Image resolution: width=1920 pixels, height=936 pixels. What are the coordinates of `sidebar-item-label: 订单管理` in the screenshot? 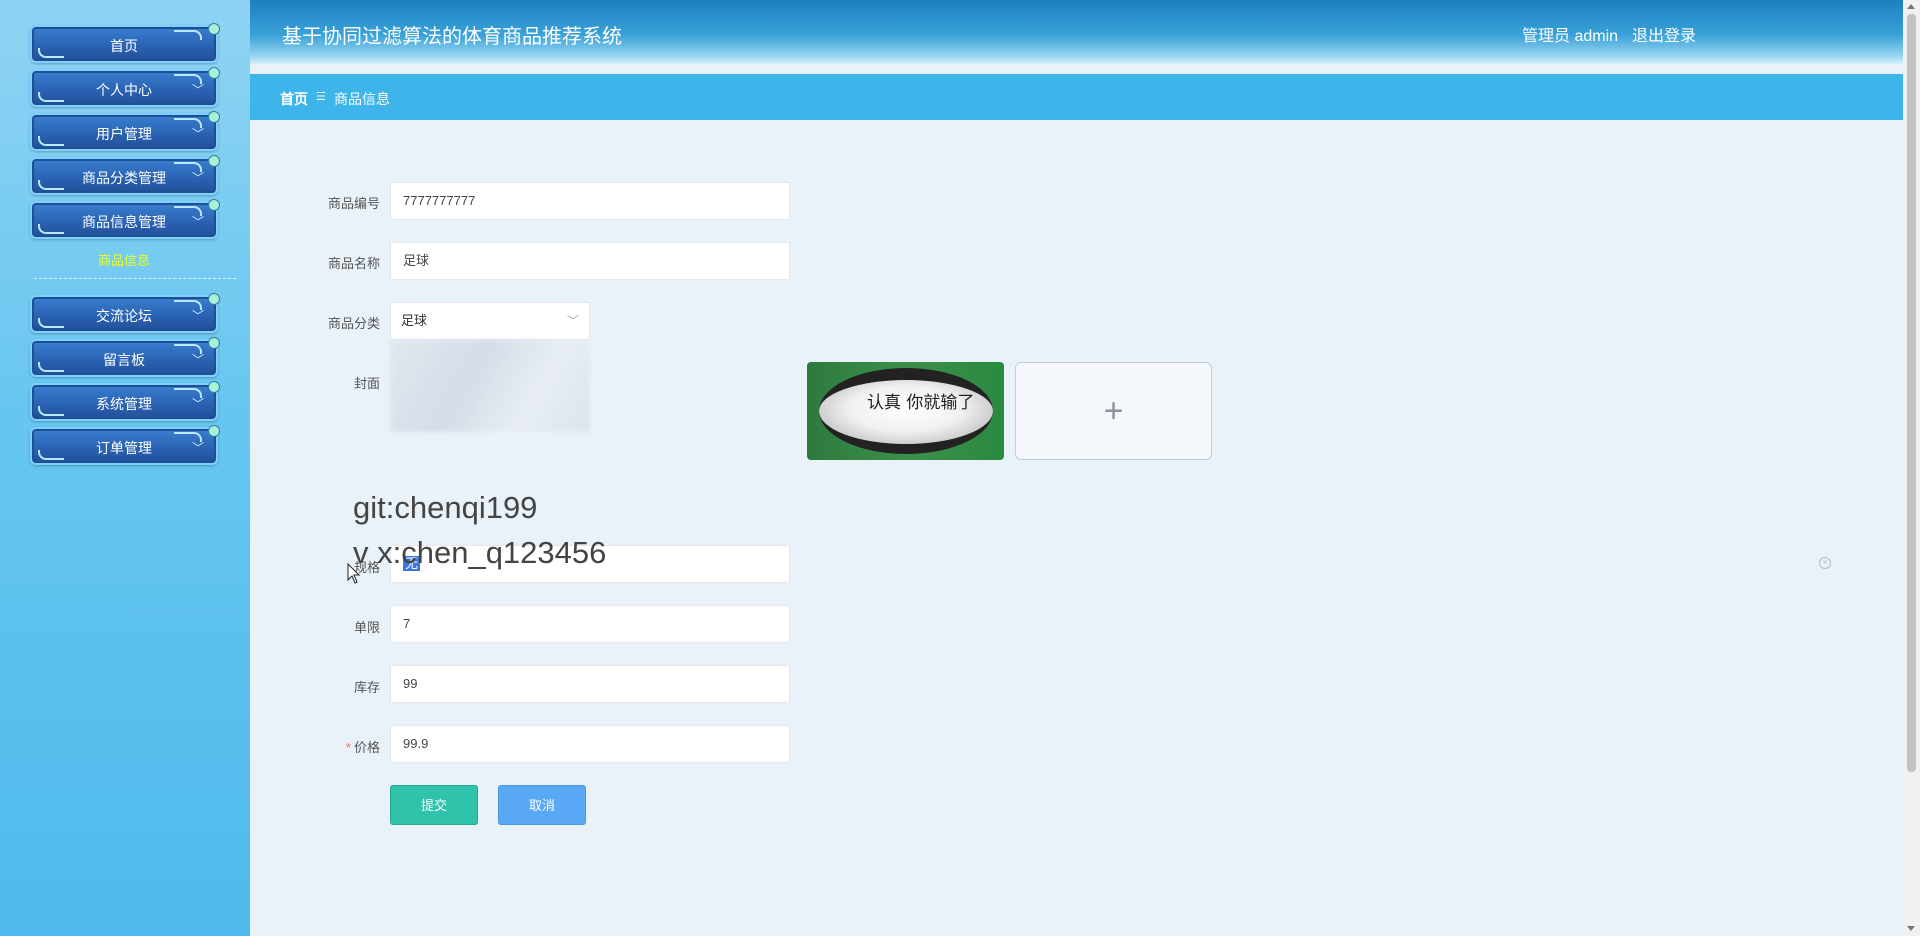 It's located at (124, 448).